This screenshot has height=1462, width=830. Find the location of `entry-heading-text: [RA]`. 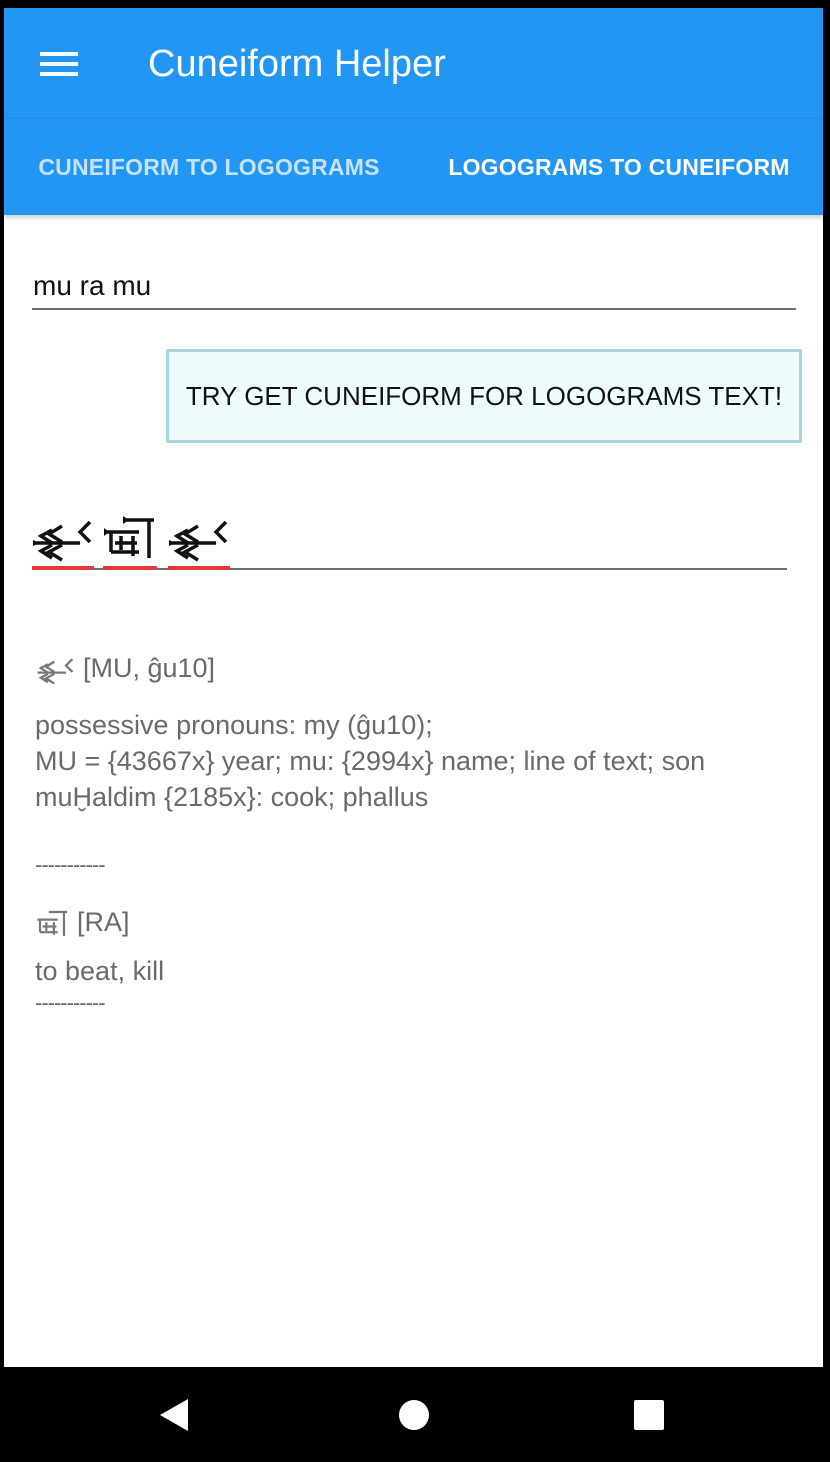

entry-heading-text: [RA] is located at coordinates (103, 922).